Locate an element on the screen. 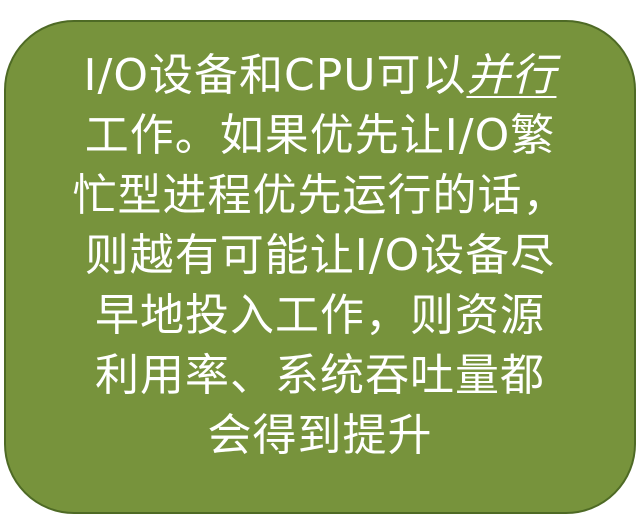  text-line-4: 则越有可能让I/O设备尽 is located at coordinates (320, 255).